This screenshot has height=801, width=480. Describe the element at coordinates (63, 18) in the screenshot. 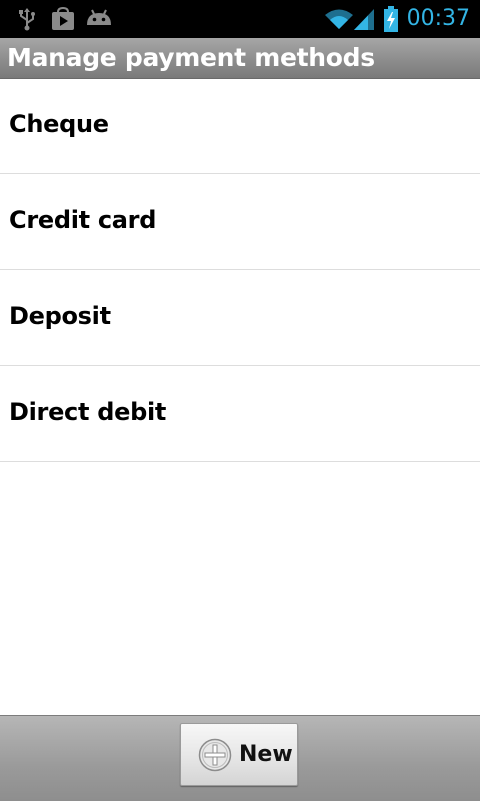

I see `play-store-icon` at that location.